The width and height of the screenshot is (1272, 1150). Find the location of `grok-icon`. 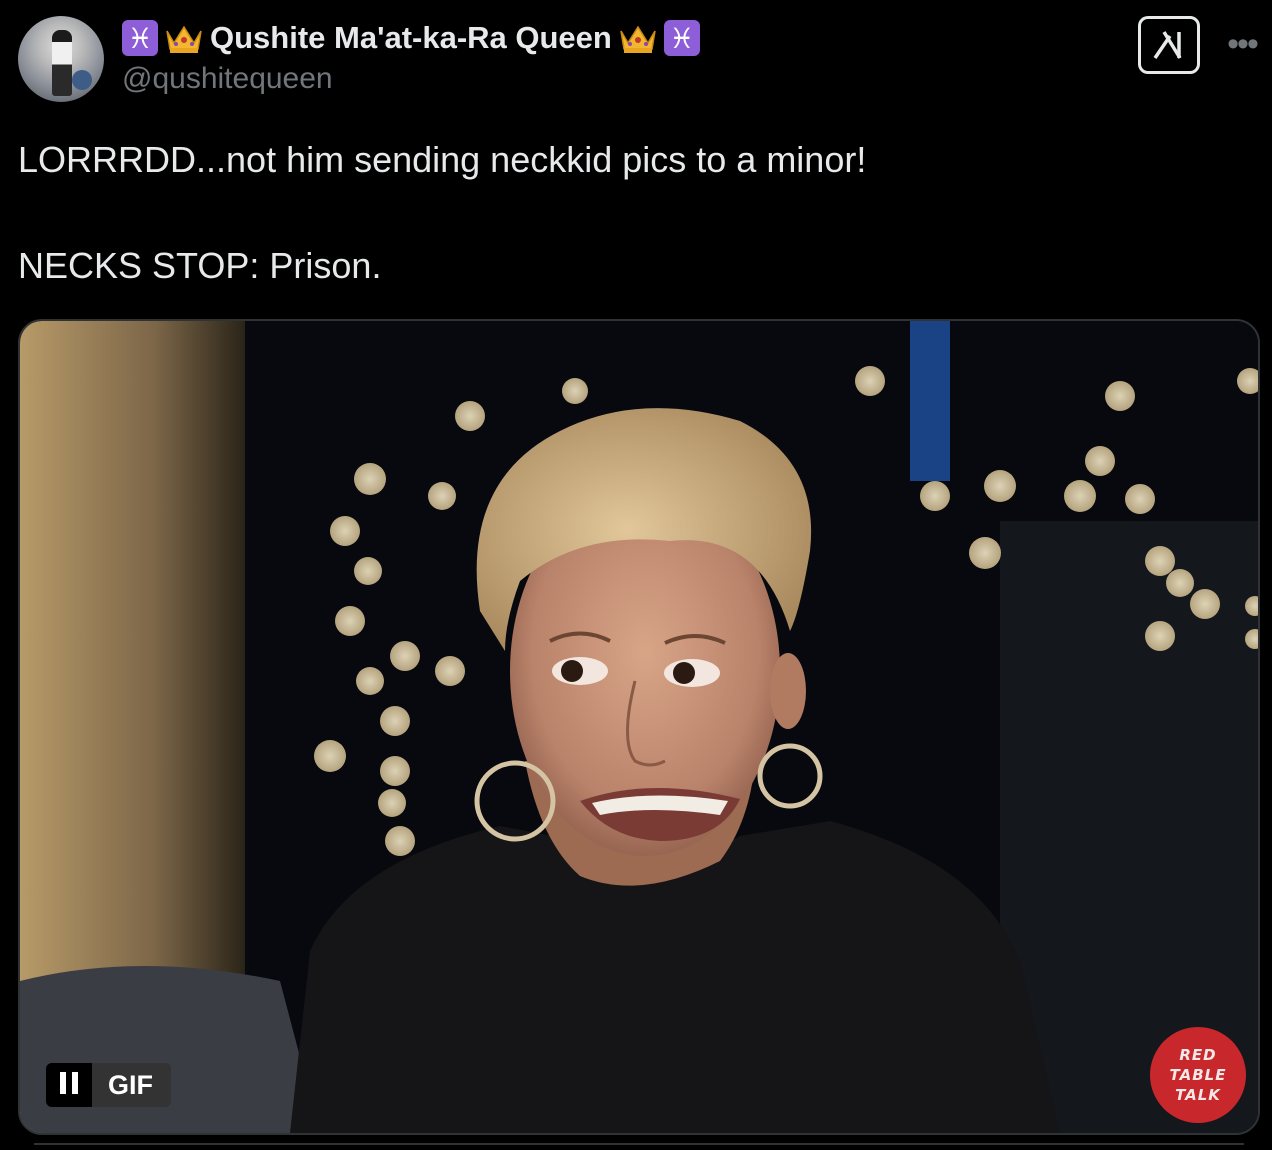

grok-icon is located at coordinates (1167, 45).